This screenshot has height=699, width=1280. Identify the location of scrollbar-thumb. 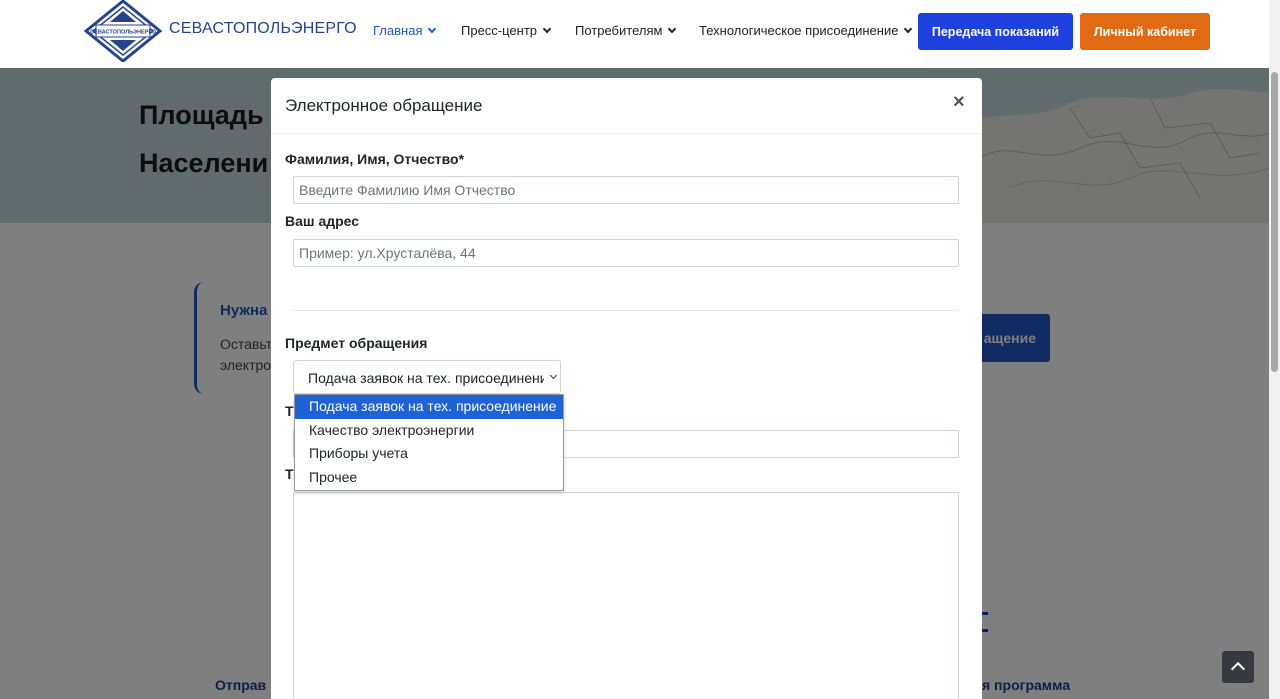
(1274, 222).